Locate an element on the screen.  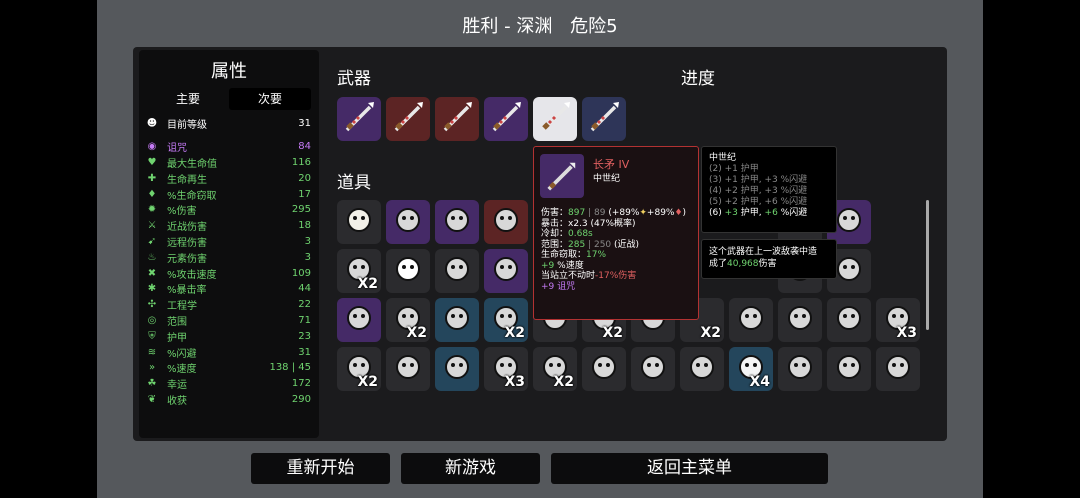
stat-row: ➹ 远程伤害 3 is located at coordinates (228, 242).